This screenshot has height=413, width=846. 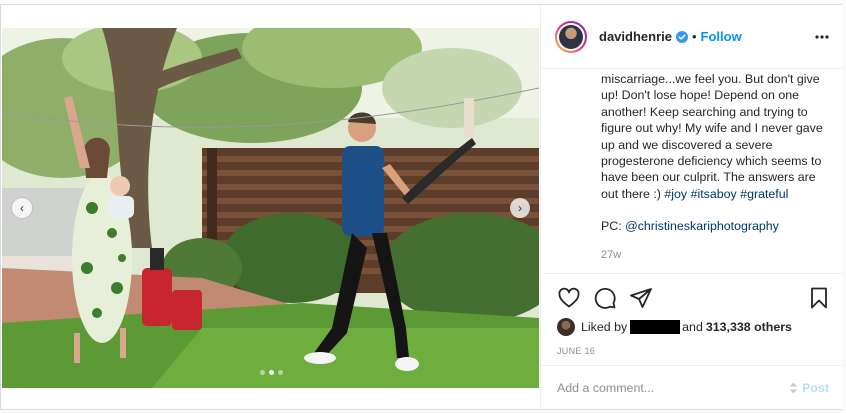 I want to click on carousel-next-chevron-right-icon: ›, so click(x=520, y=208).